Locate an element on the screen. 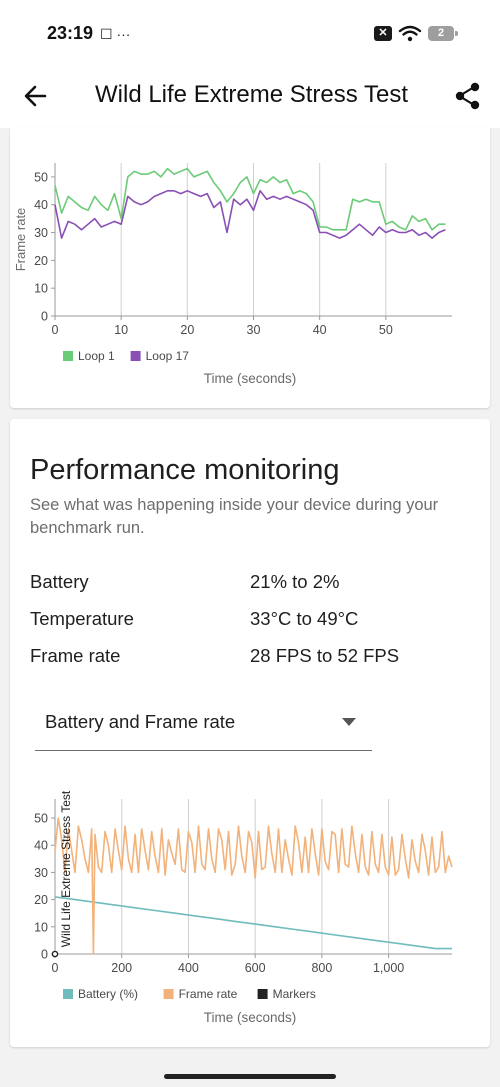  x-tick-label: 1,000 is located at coordinates (388, 968).